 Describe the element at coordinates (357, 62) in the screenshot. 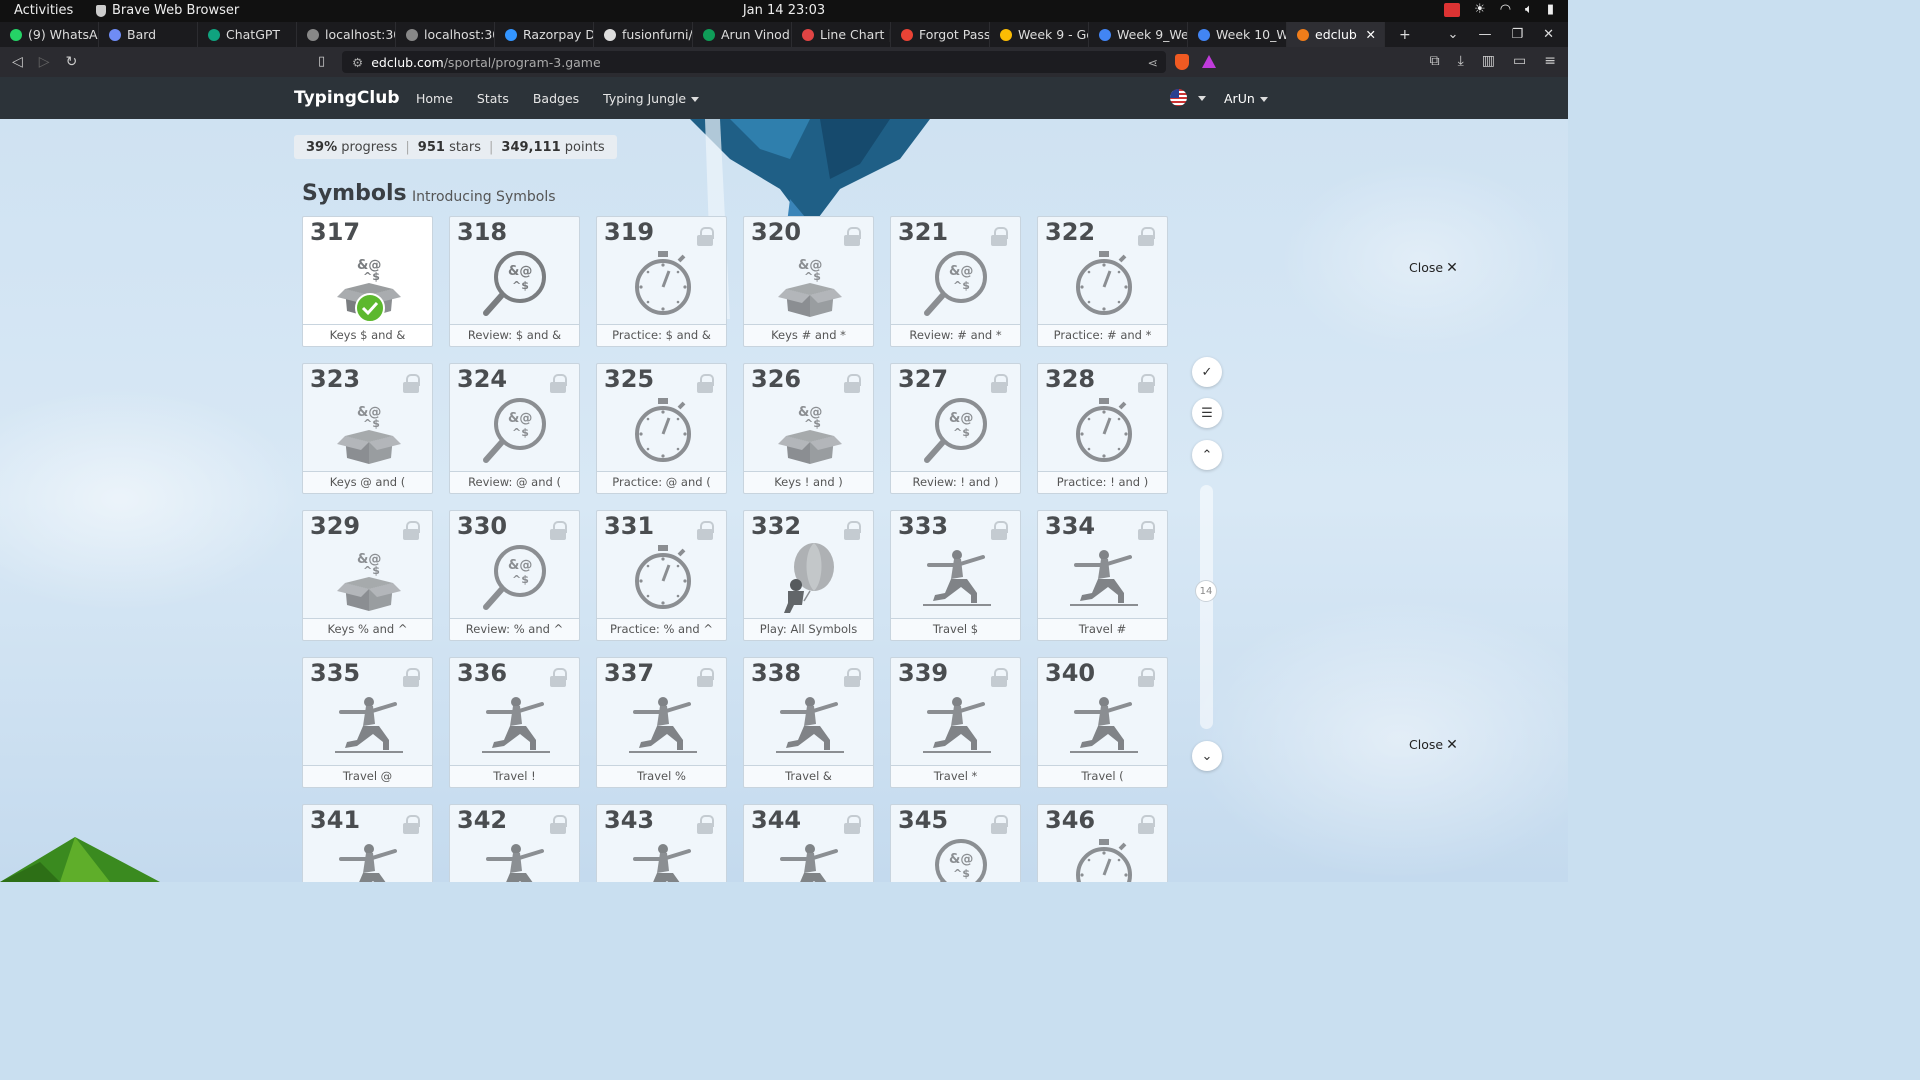

I see `site-info-icon: ⚙` at that location.